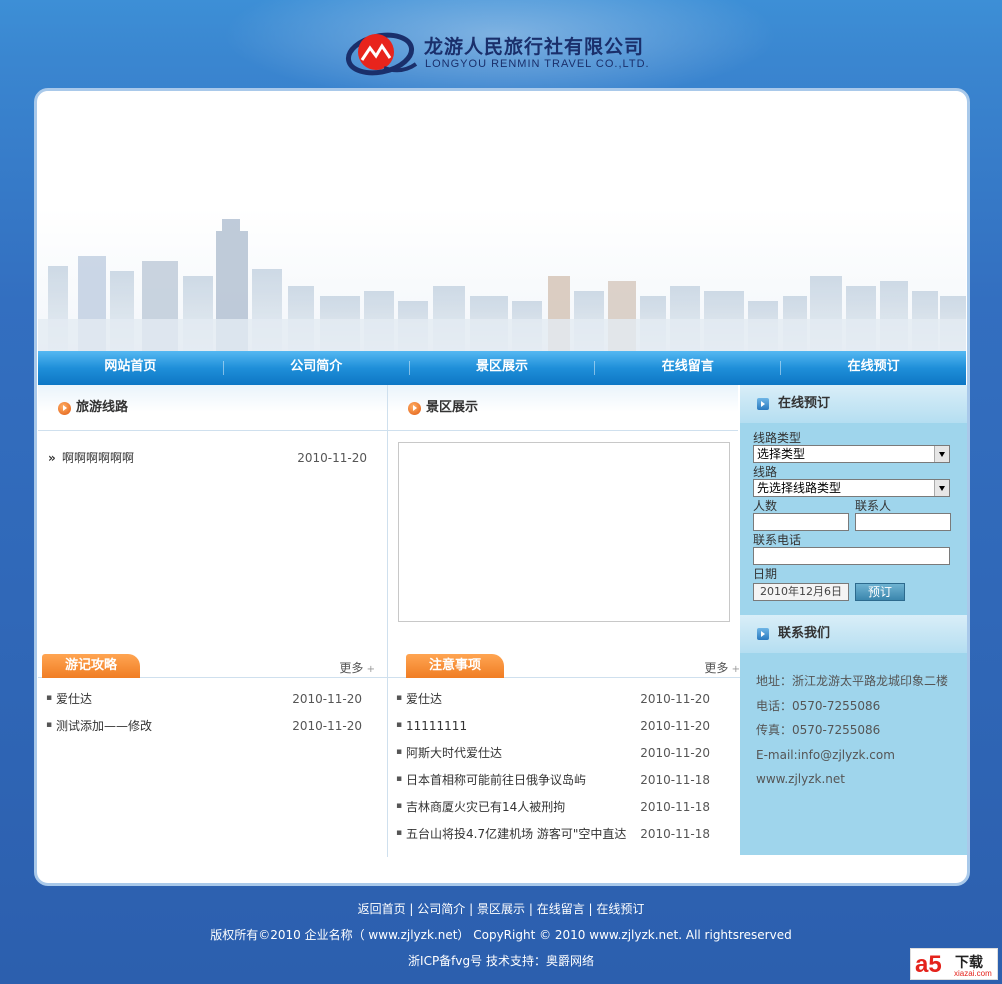  Describe the element at coordinates (851, 556) in the screenshot. I see `phone-input` at that location.